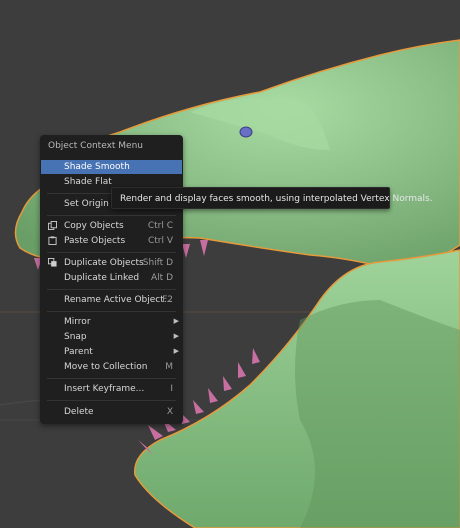 This screenshot has height=528, width=460. I want to click on menu-item-shortcut: X, so click(169, 412).